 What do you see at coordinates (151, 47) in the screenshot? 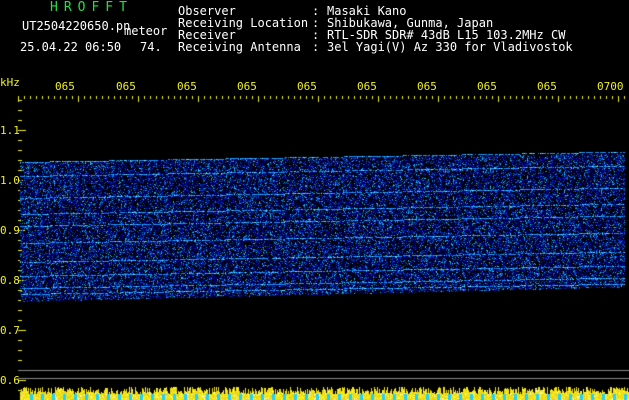
I see `count-label: 74.` at bounding box center [151, 47].